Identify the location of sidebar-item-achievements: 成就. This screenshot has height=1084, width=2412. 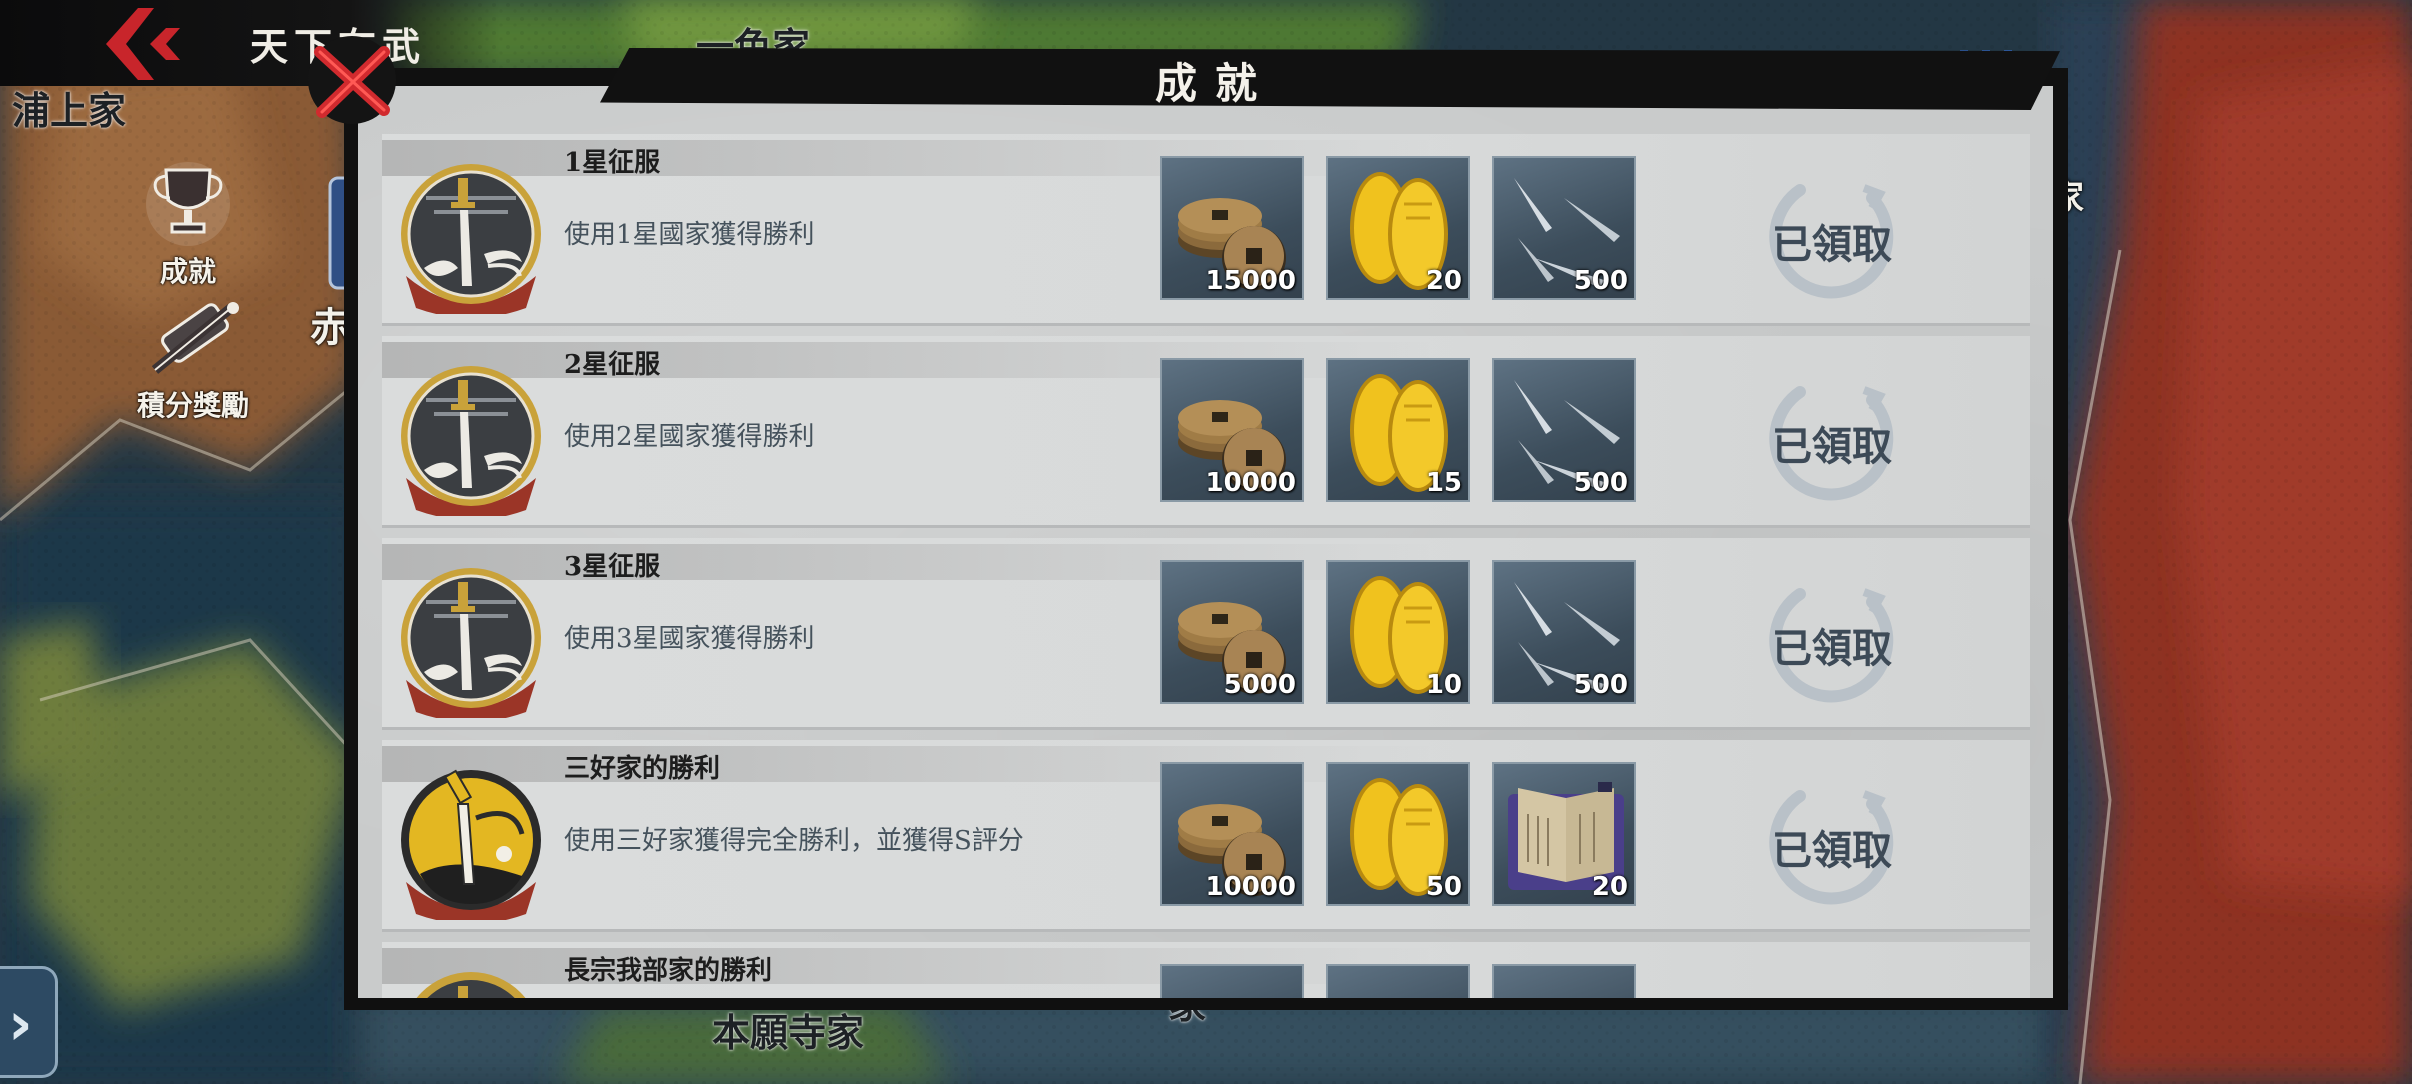
(188, 223).